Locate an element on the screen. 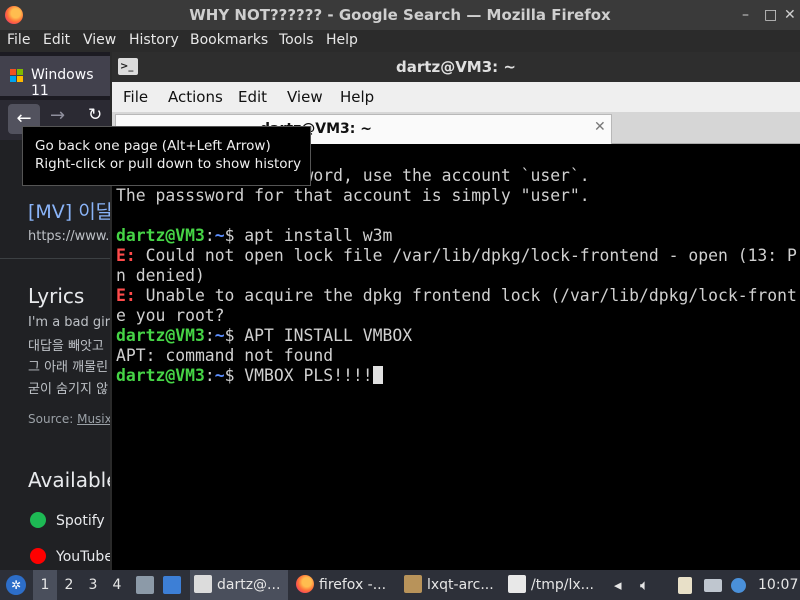 The height and width of the screenshot is (600, 800). clipboard-icon is located at coordinates (685, 585).